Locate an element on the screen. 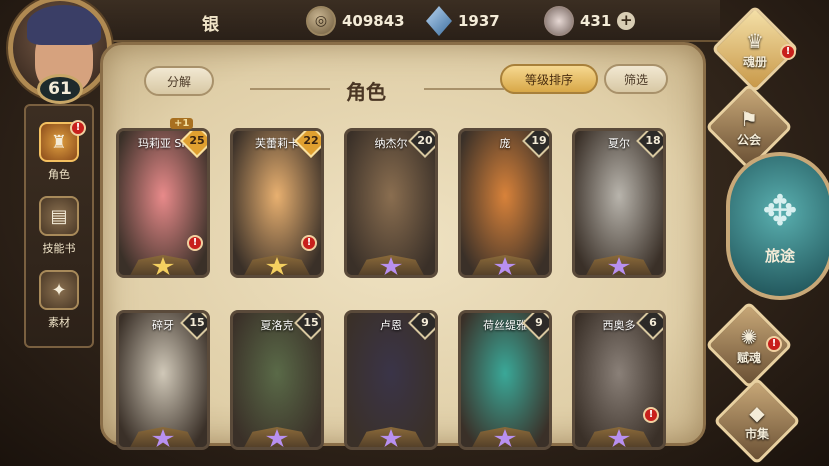 The width and height of the screenshot is (829, 466). character-card: 芙蕾莉卡 22! is located at coordinates (277, 203).